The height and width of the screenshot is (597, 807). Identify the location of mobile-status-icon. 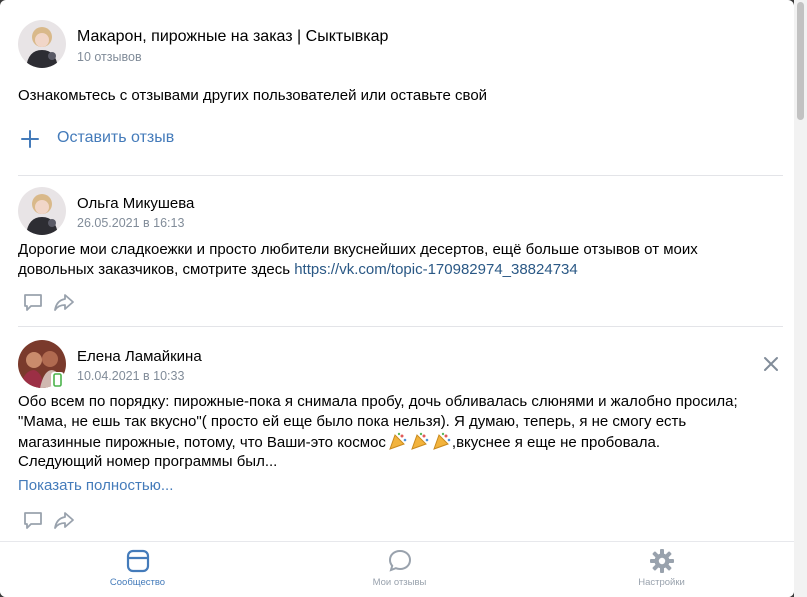
(57, 380).